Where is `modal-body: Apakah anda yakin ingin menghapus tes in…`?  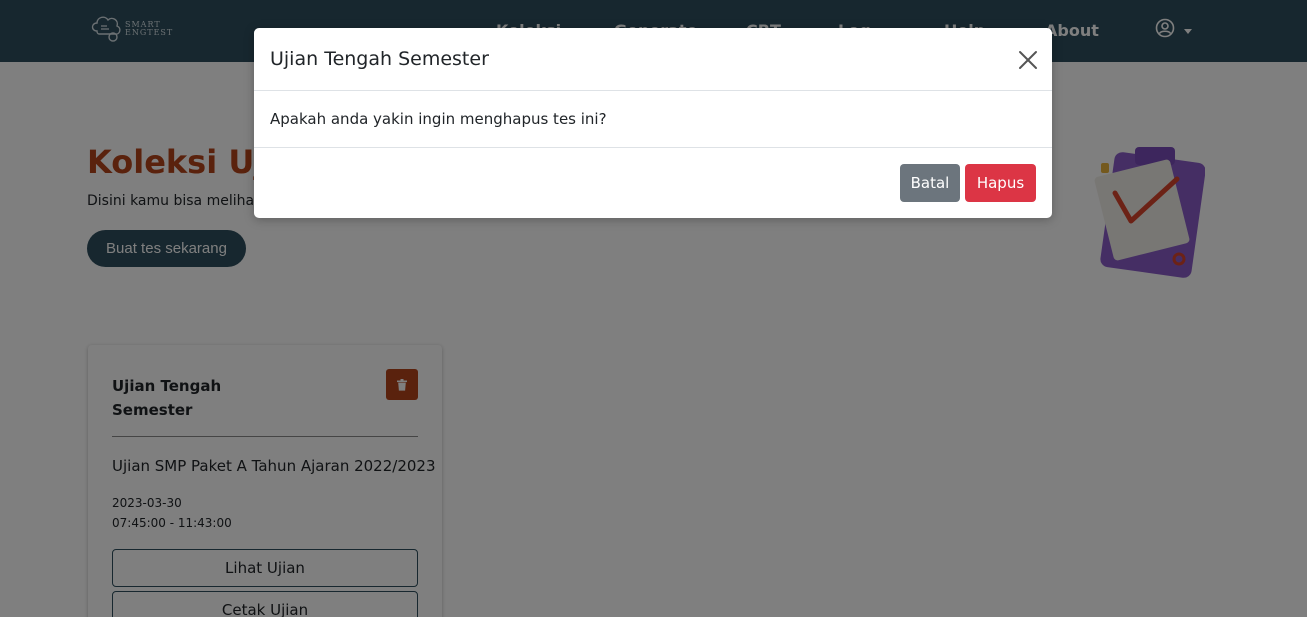
modal-body: Apakah anda yakin ingin menghapus tes in… is located at coordinates (653, 119).